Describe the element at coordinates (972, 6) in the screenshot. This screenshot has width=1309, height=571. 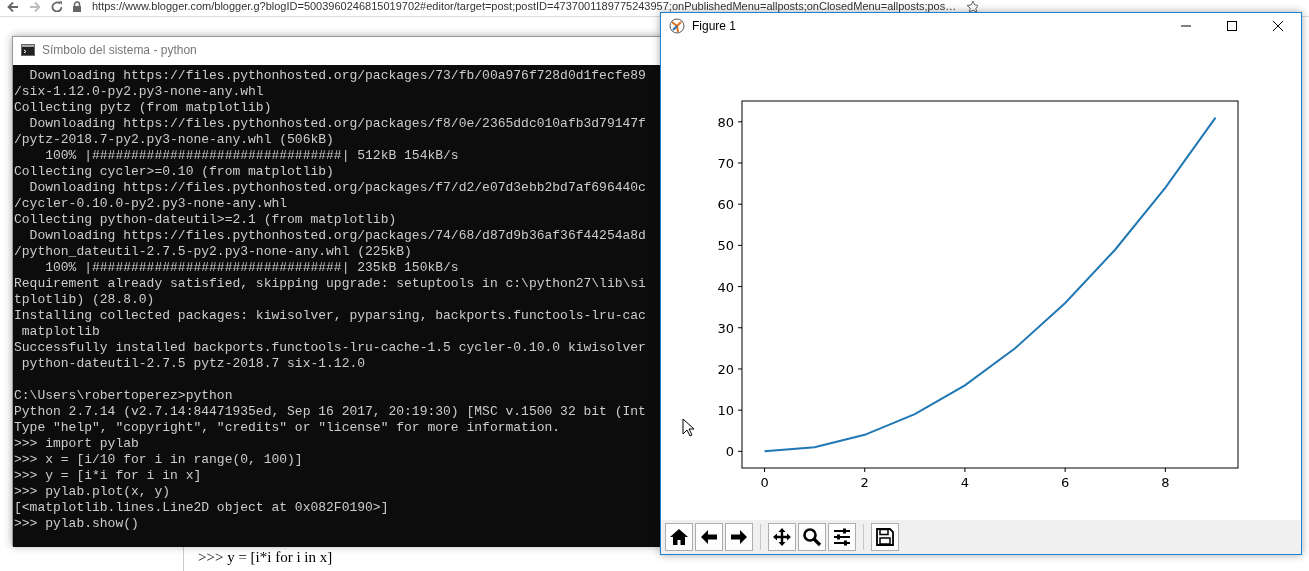
I see `star-icon` at that location.